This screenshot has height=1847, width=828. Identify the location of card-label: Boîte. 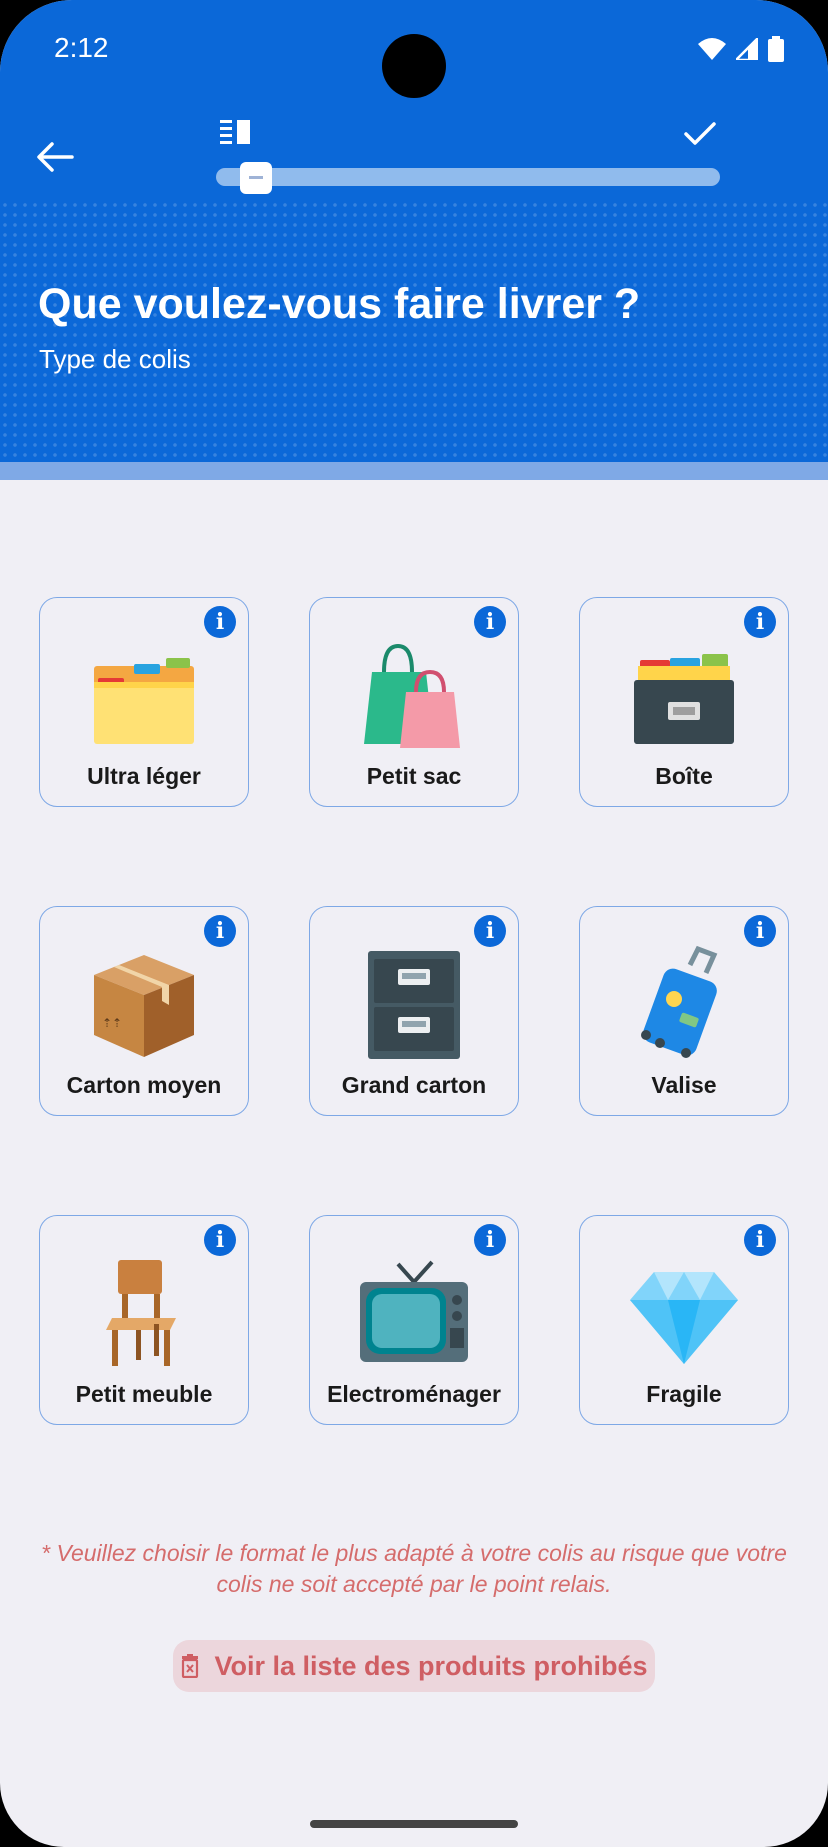
(684, 776).